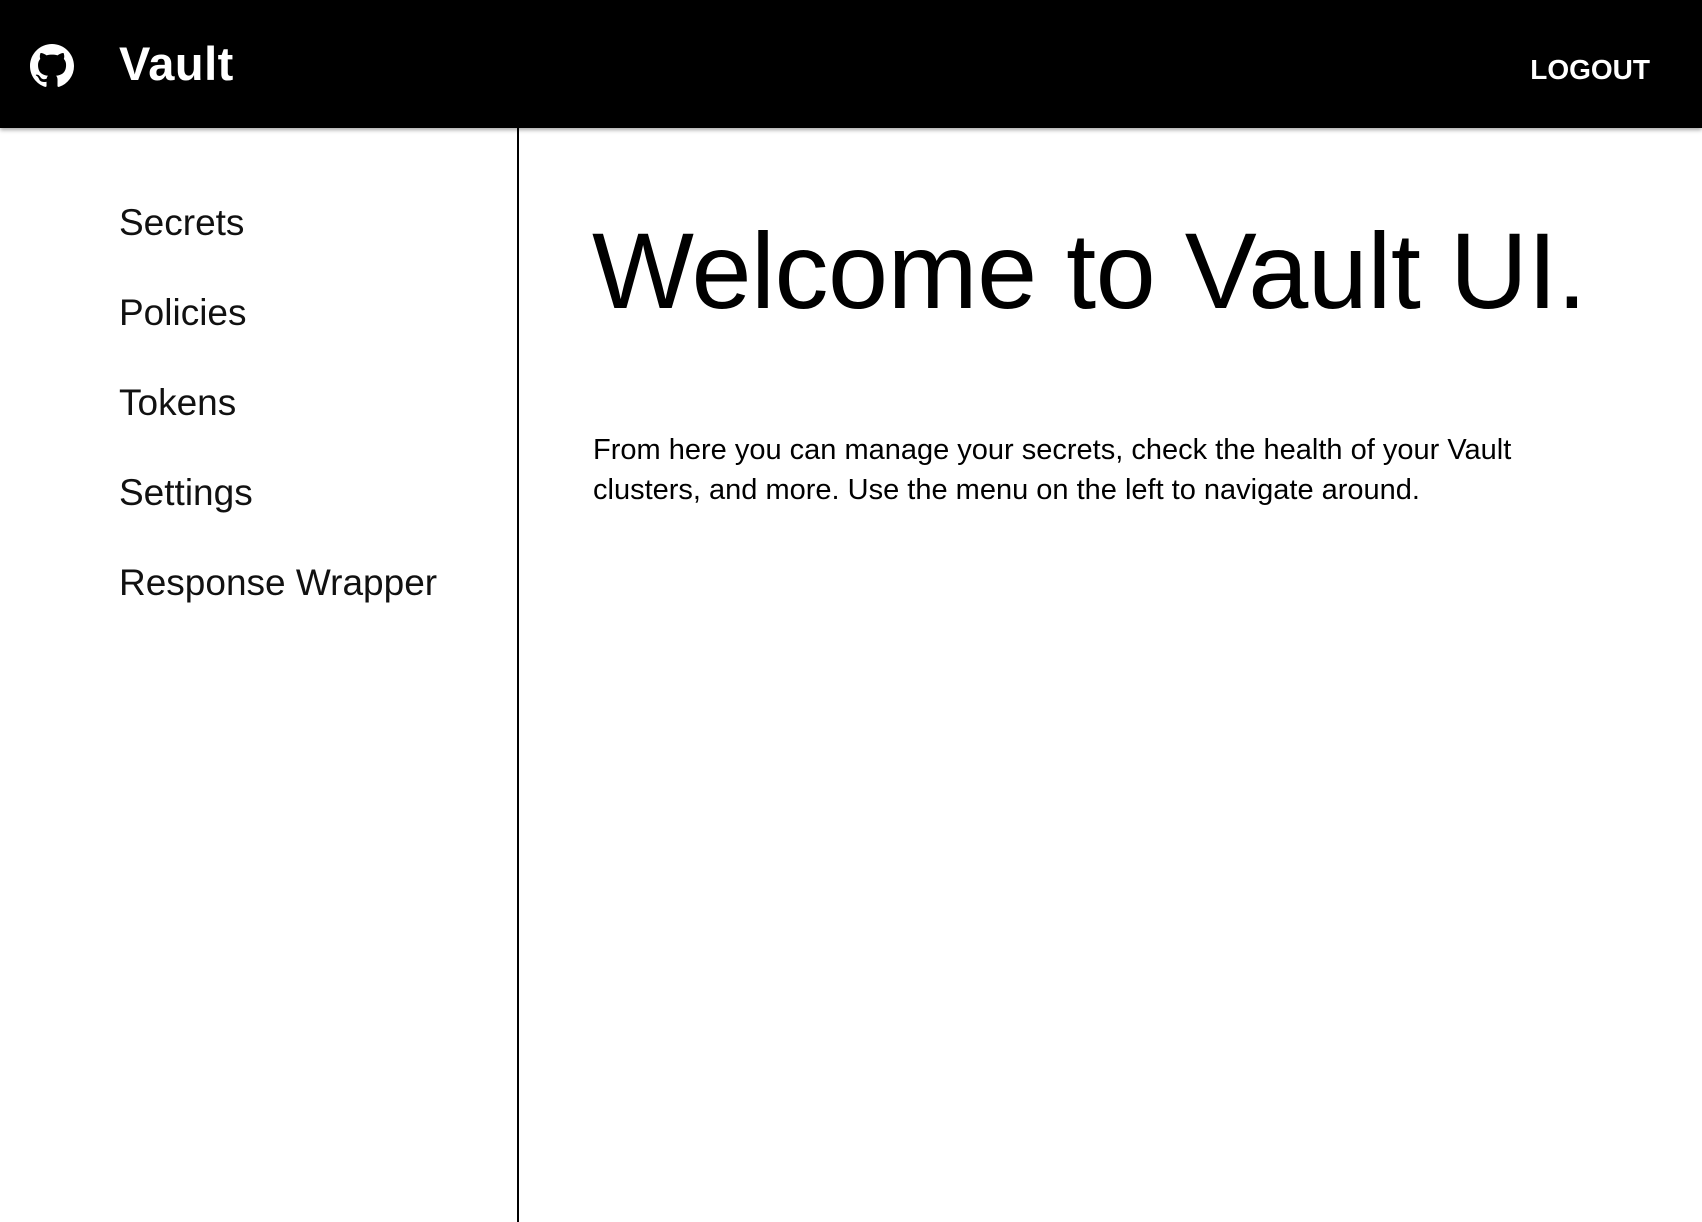 The width and height of the screenshot is (1702, 1222). I want to click on sidebar-item-response-wrapper: Response Wrapper, so click(278, 583).